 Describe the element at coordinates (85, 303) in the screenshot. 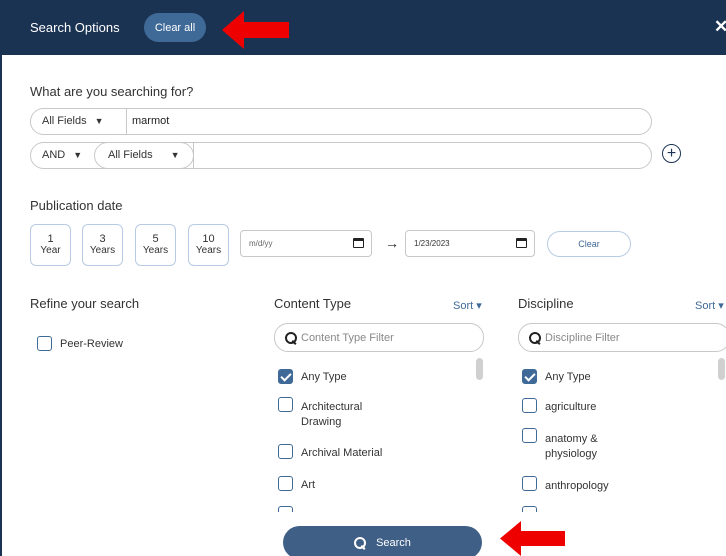

I see `refine-heading: Refine your search` at that location.